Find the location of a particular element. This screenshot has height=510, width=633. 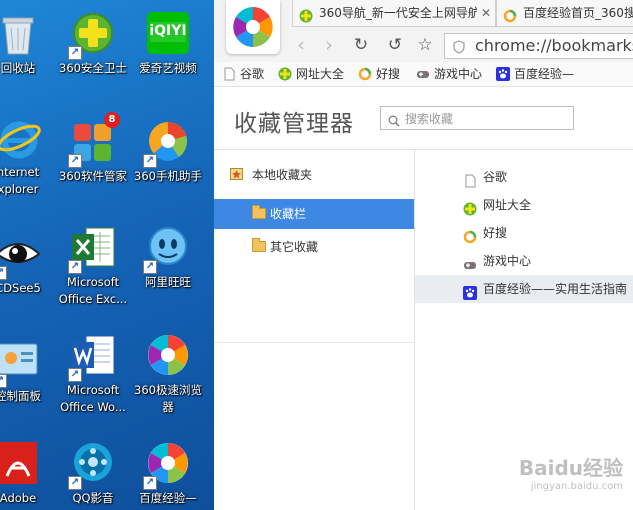

desktop-icon-label: 360极速浏览 器 is located at coordinates (168, 398).